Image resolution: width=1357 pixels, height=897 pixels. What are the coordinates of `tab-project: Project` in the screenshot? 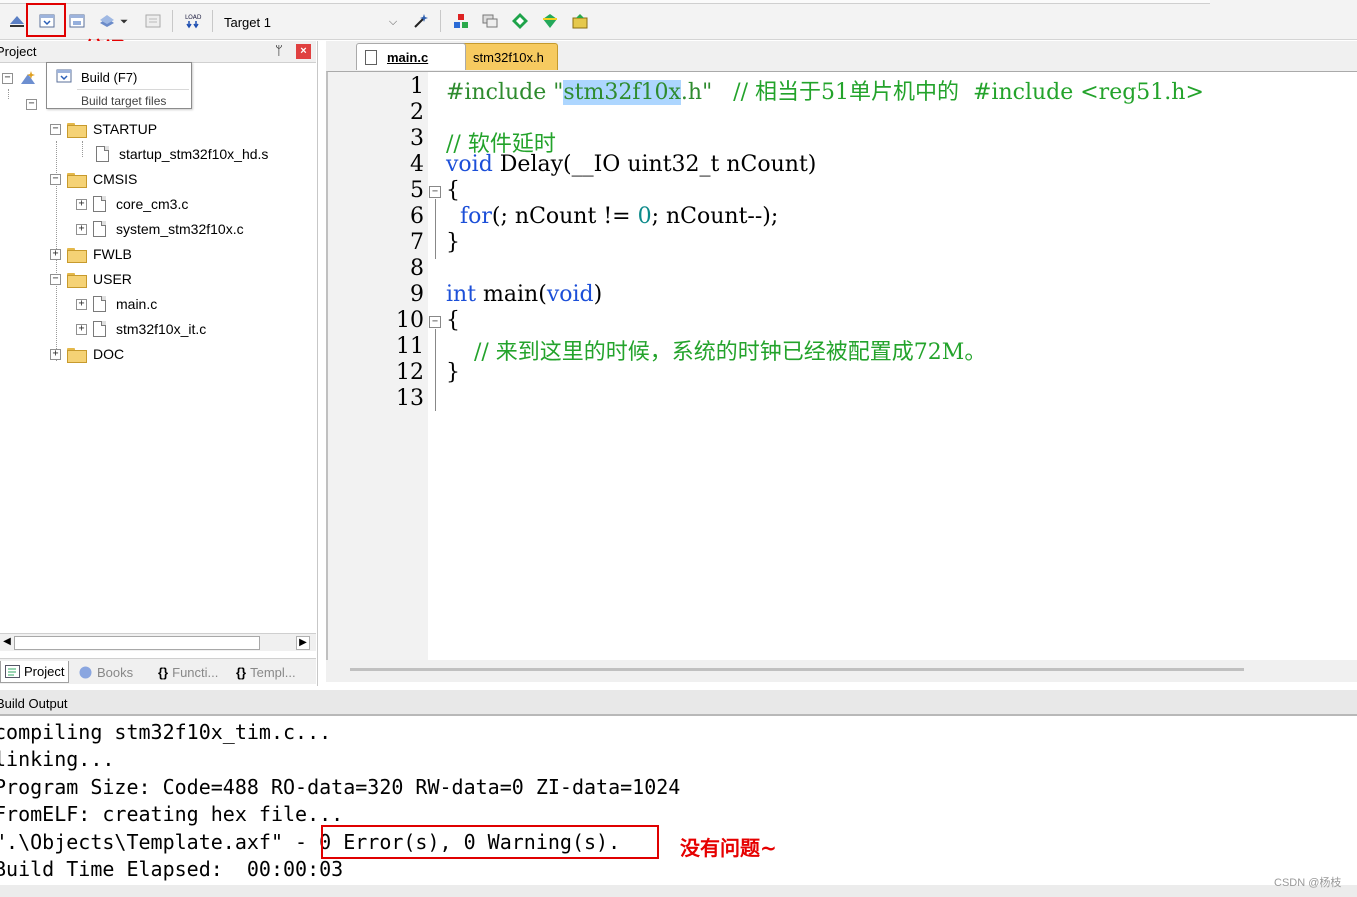 It's located at (35, 672).